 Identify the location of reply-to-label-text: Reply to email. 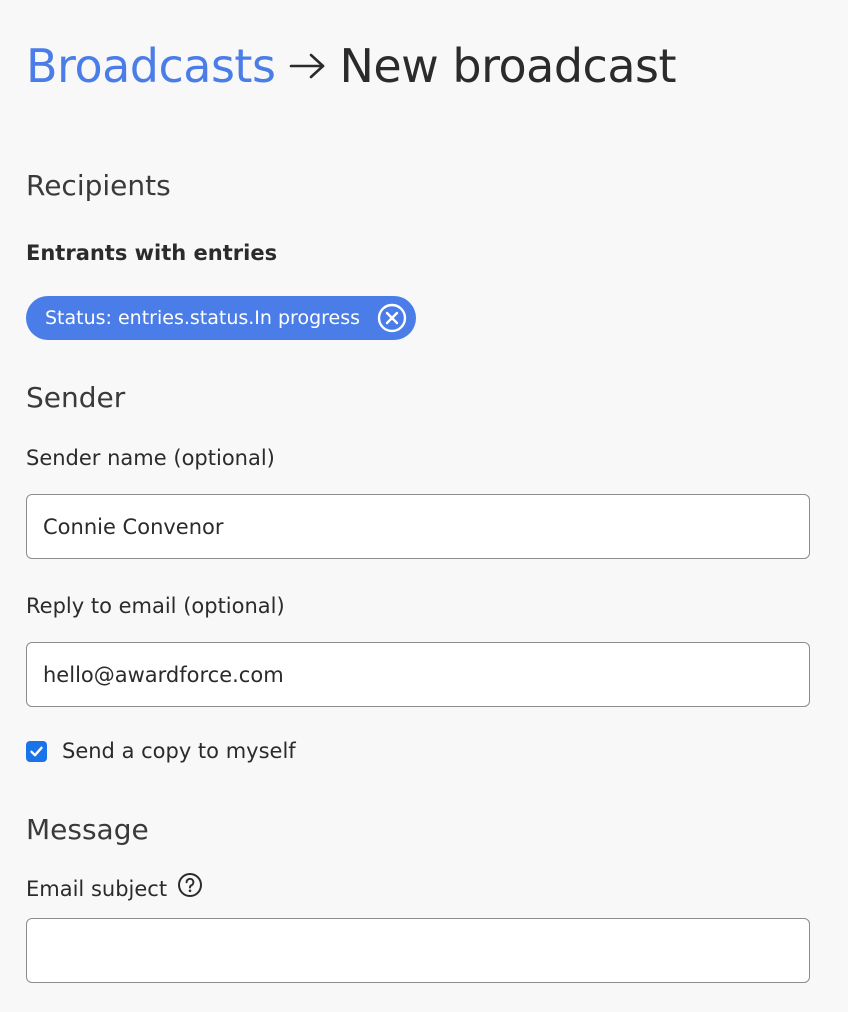
(101, 606).